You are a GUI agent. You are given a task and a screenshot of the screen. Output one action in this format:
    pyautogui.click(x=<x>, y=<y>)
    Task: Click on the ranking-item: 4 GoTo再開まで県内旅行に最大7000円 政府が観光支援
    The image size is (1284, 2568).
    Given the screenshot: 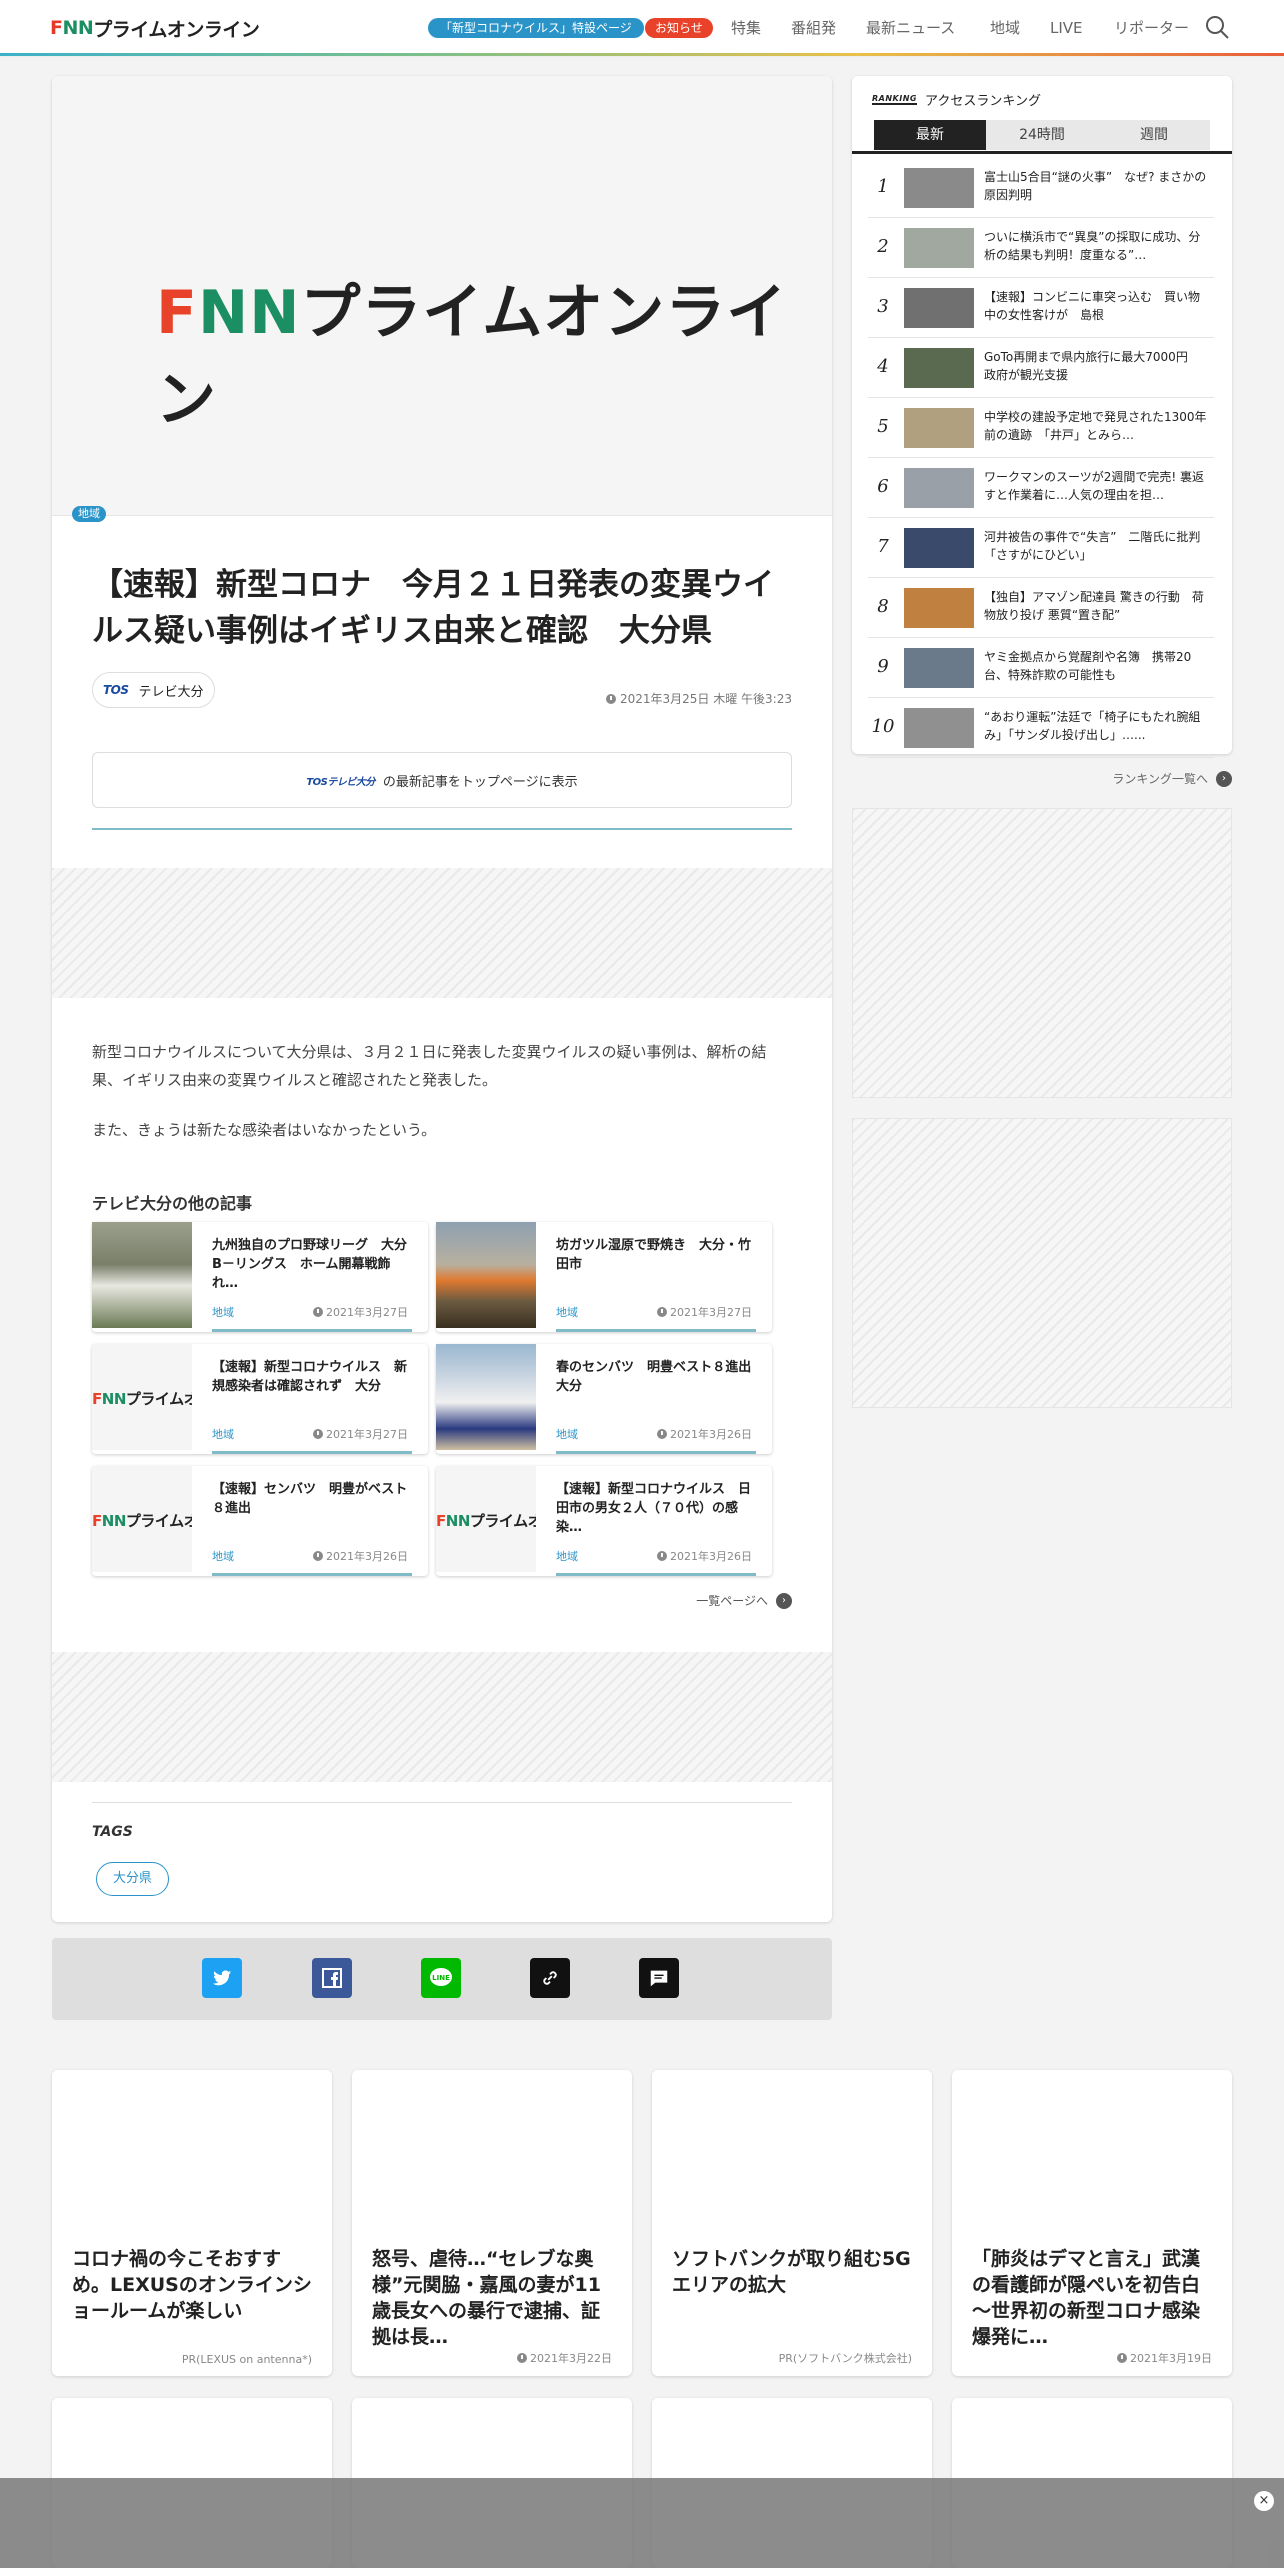 What is the action you would take?
    pyautogui.click(x=1041, y=368)
    